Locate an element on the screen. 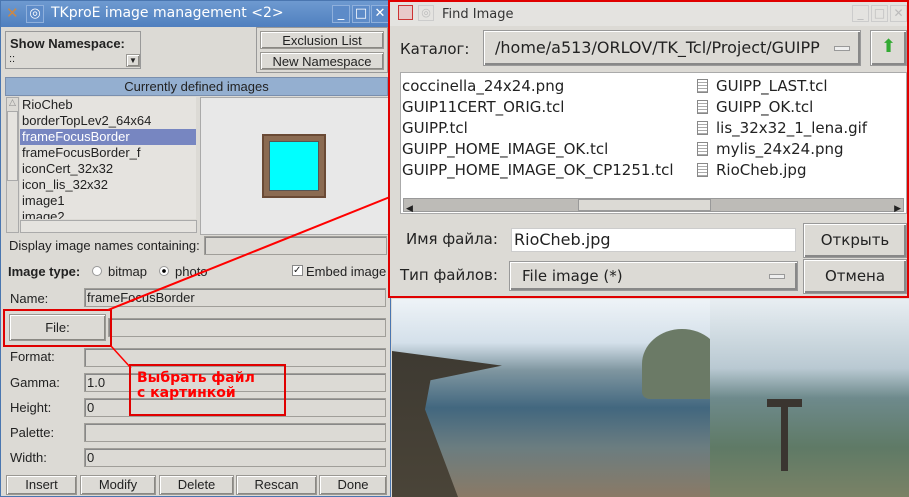 The image size is (909, 497). open-button: Открыть is located at coordinates (855, 240).